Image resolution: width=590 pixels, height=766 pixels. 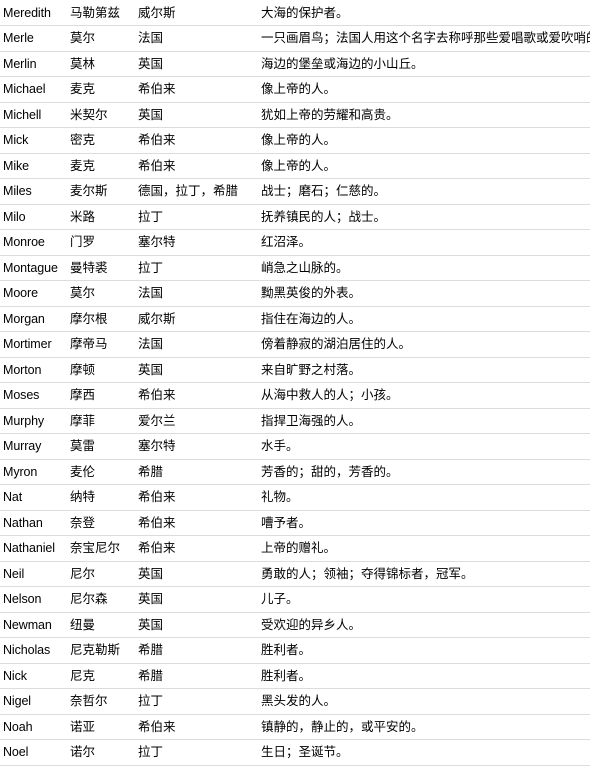 What do you see at coordinates (420, 421) in the screenshot?
I see `cell-meaning: 指捍卫海强的人。` at bounding box center [420, 421].